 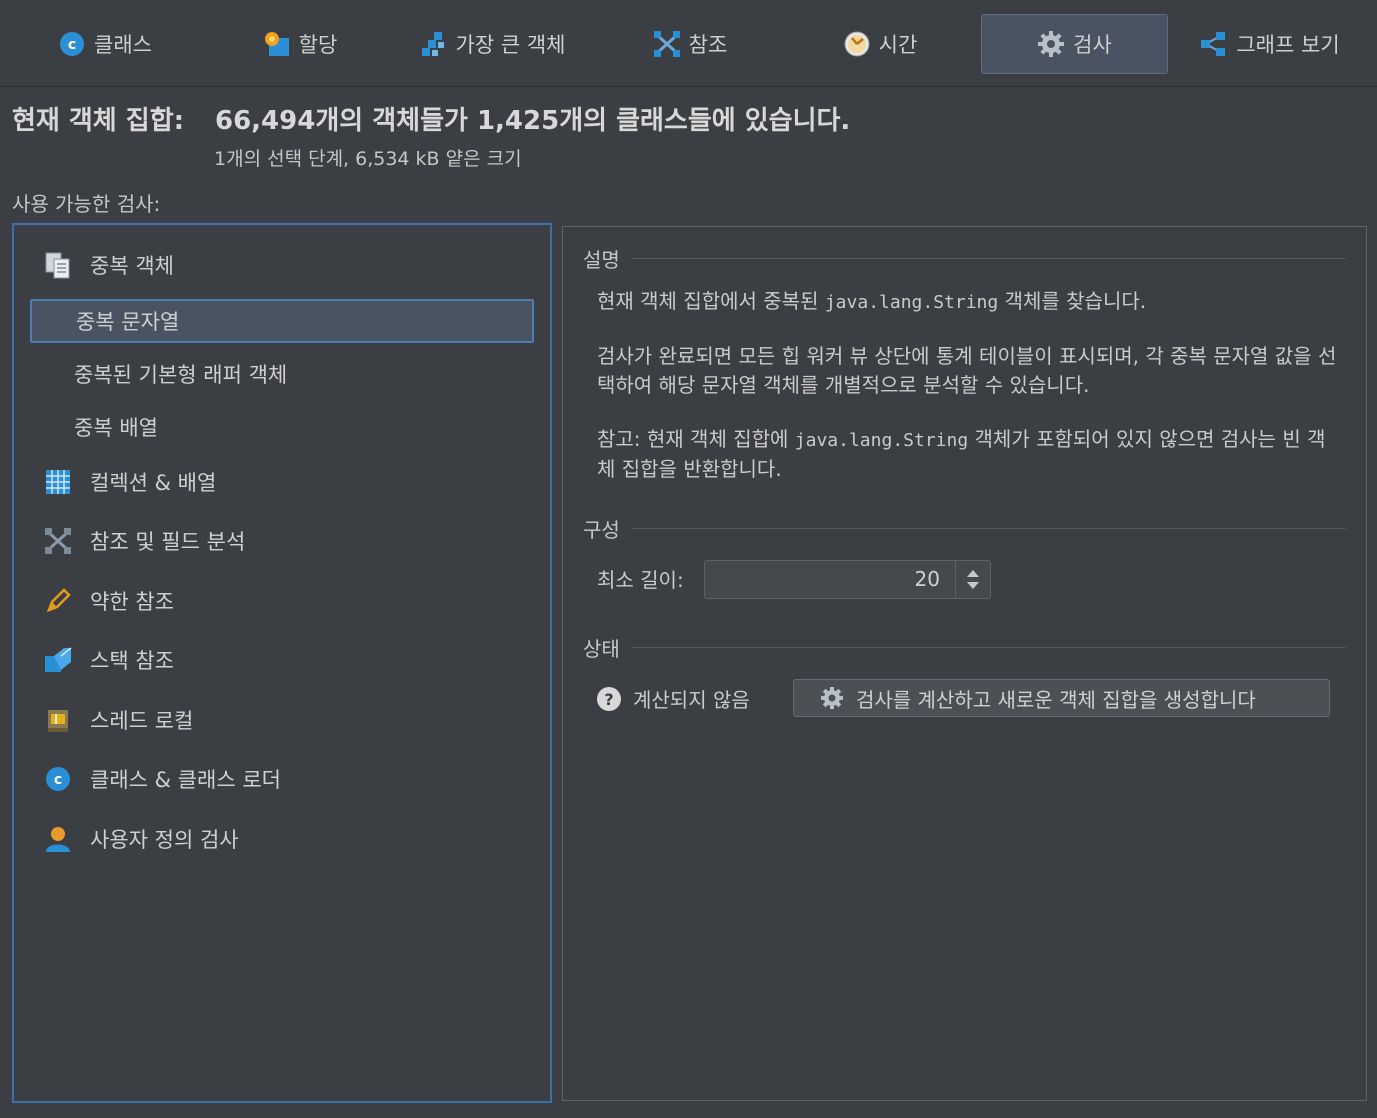 I want to click on tab-references: 참조, so click(x=690, y=44).